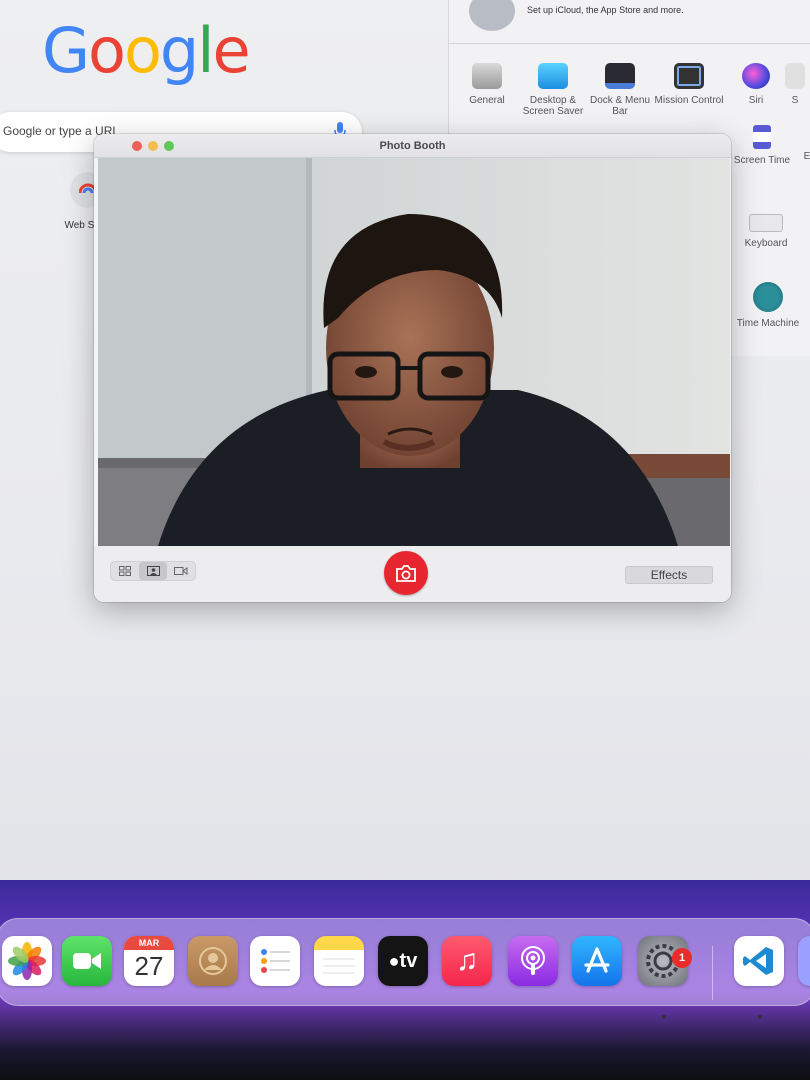 Image resolution: width=810 pixels, height=1080 pixels. I want to click on logo-letter: l, so click(205, 50).